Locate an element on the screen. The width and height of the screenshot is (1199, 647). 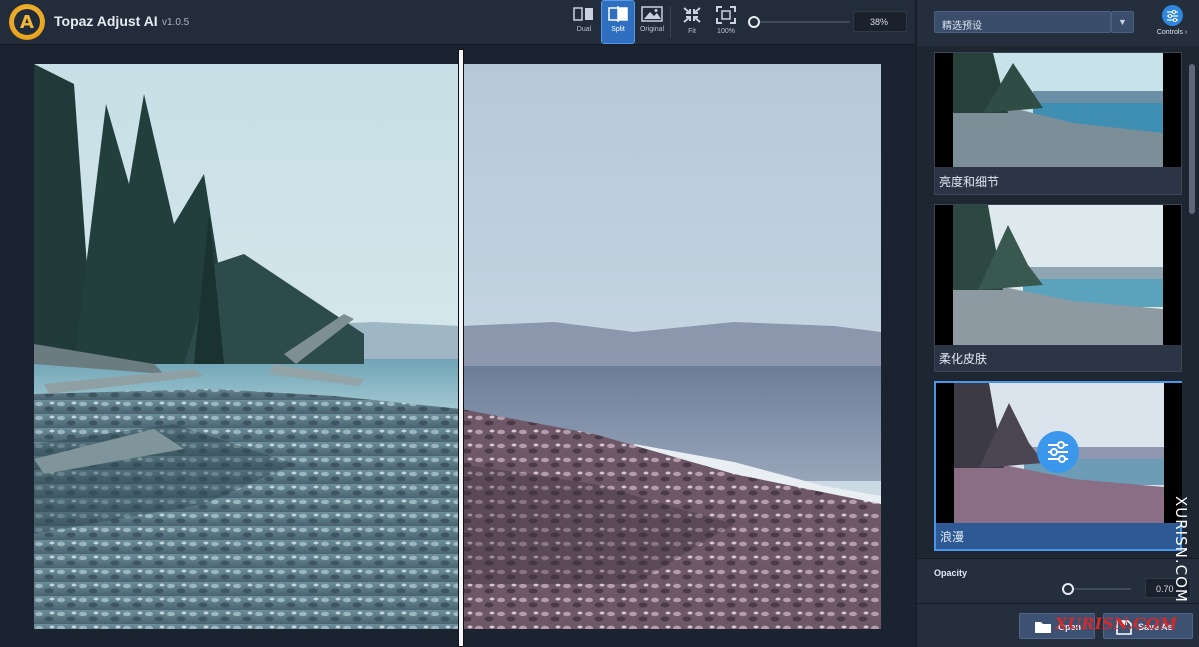
split-view-icon is located at coordinates (618, 14).